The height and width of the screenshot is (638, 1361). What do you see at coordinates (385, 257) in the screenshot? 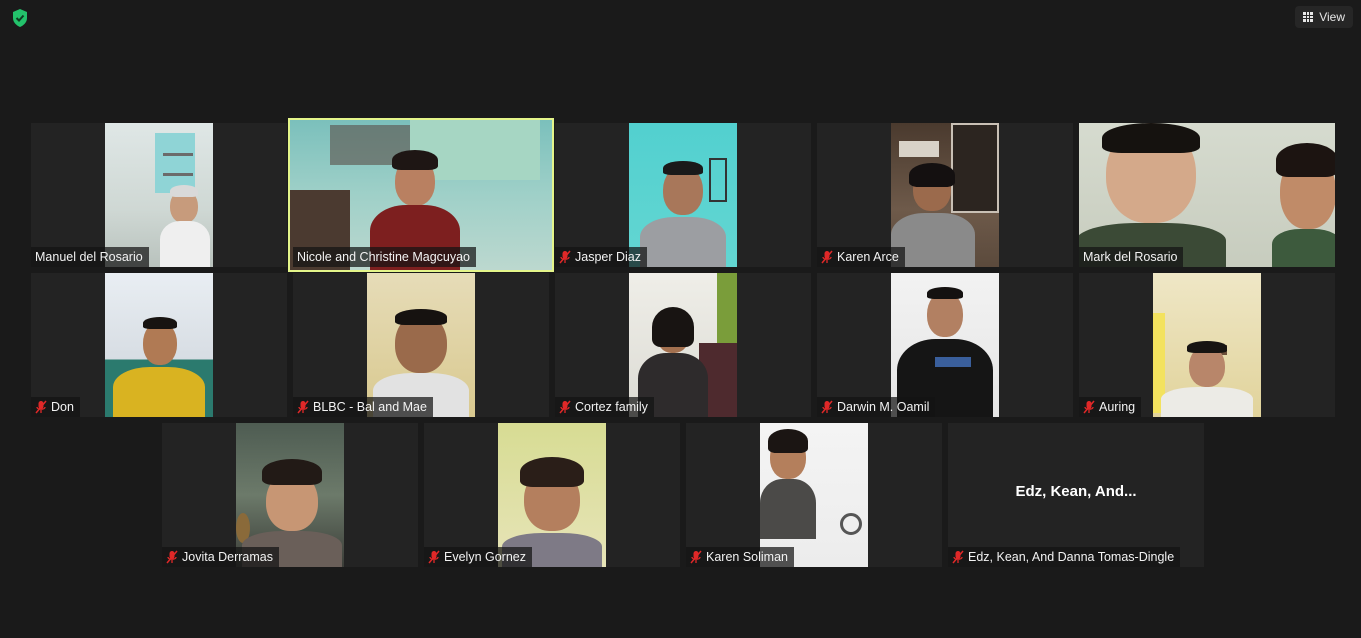
I see `participant-name-tag: Nicole and Christine Magcuyao` at bounding box center [385, 257].